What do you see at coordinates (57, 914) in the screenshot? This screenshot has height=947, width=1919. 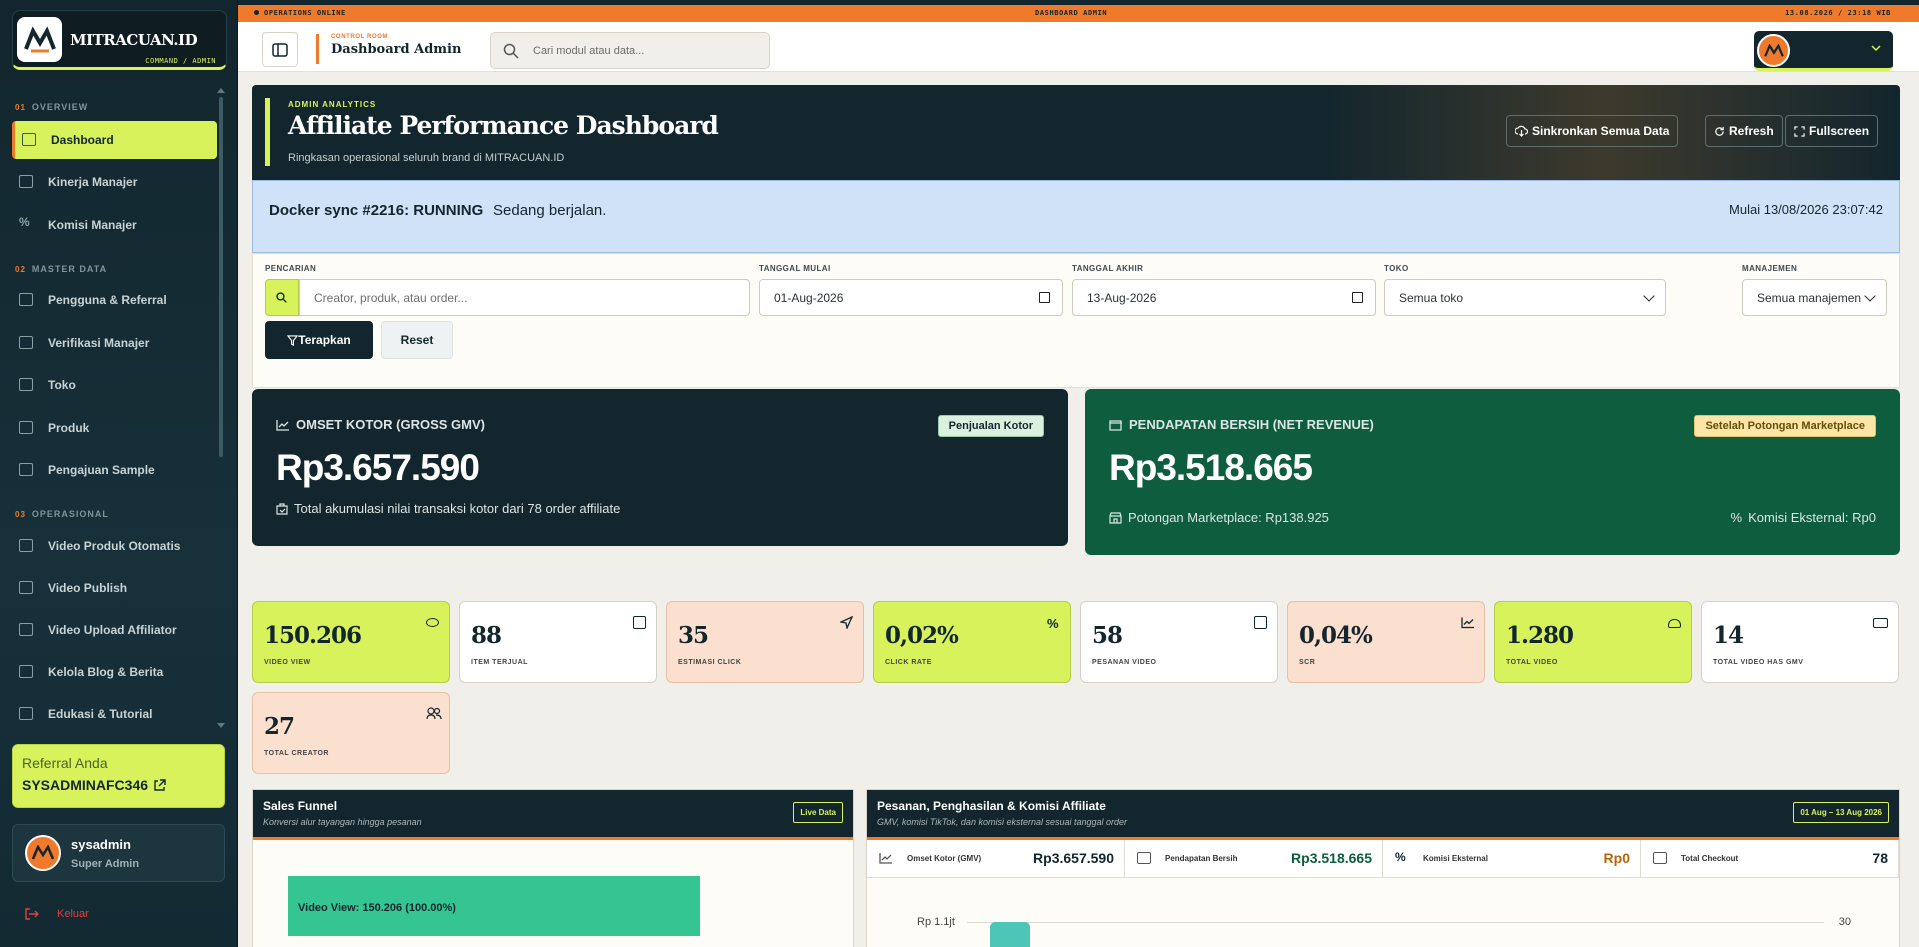 I see `logout-button: Keluar` at bounding box center [57, 914].